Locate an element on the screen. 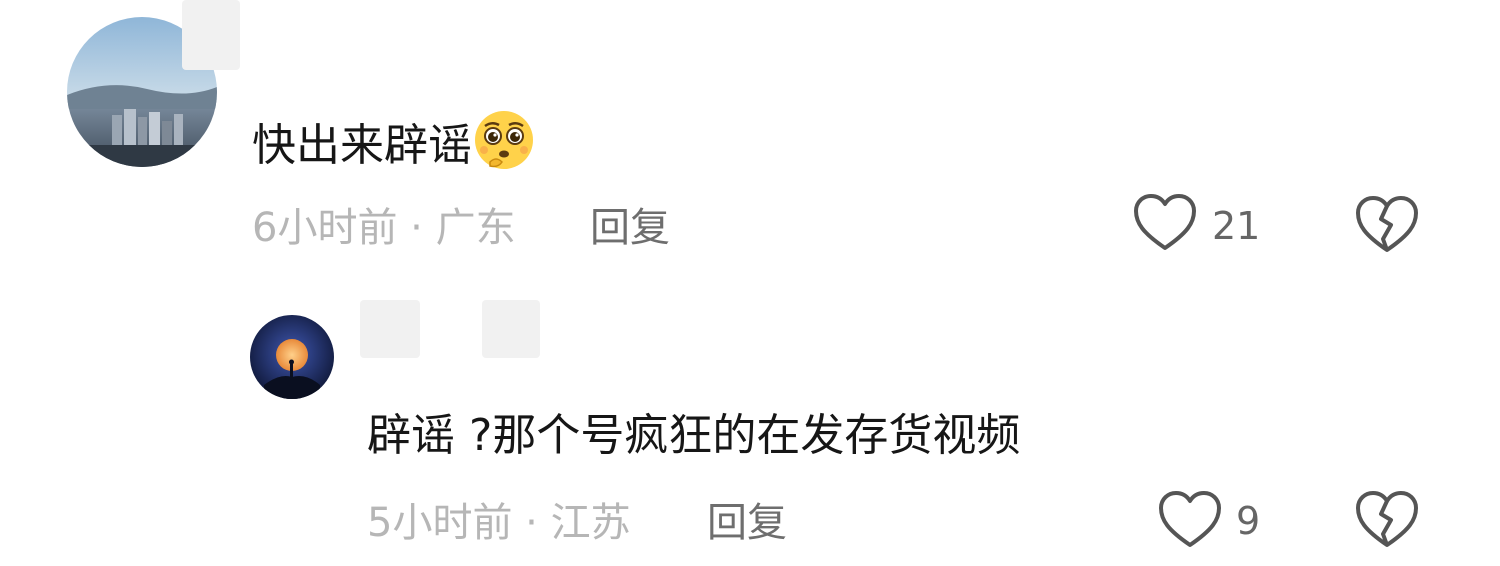 This screenshot has height=566, width=1500. pleading-face-emoji is located at coordinates (504, 140).